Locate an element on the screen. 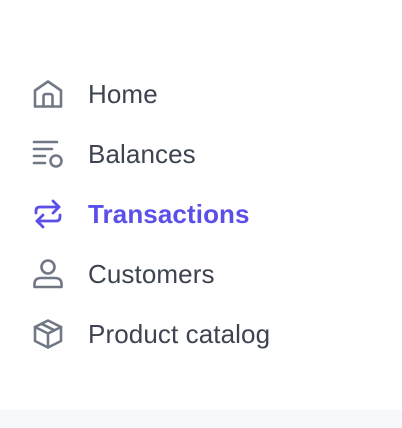 Image resolution: width=402 pixels, height=428 pixels. sidebar-item-label: Home is located at coordinates (123, 93).